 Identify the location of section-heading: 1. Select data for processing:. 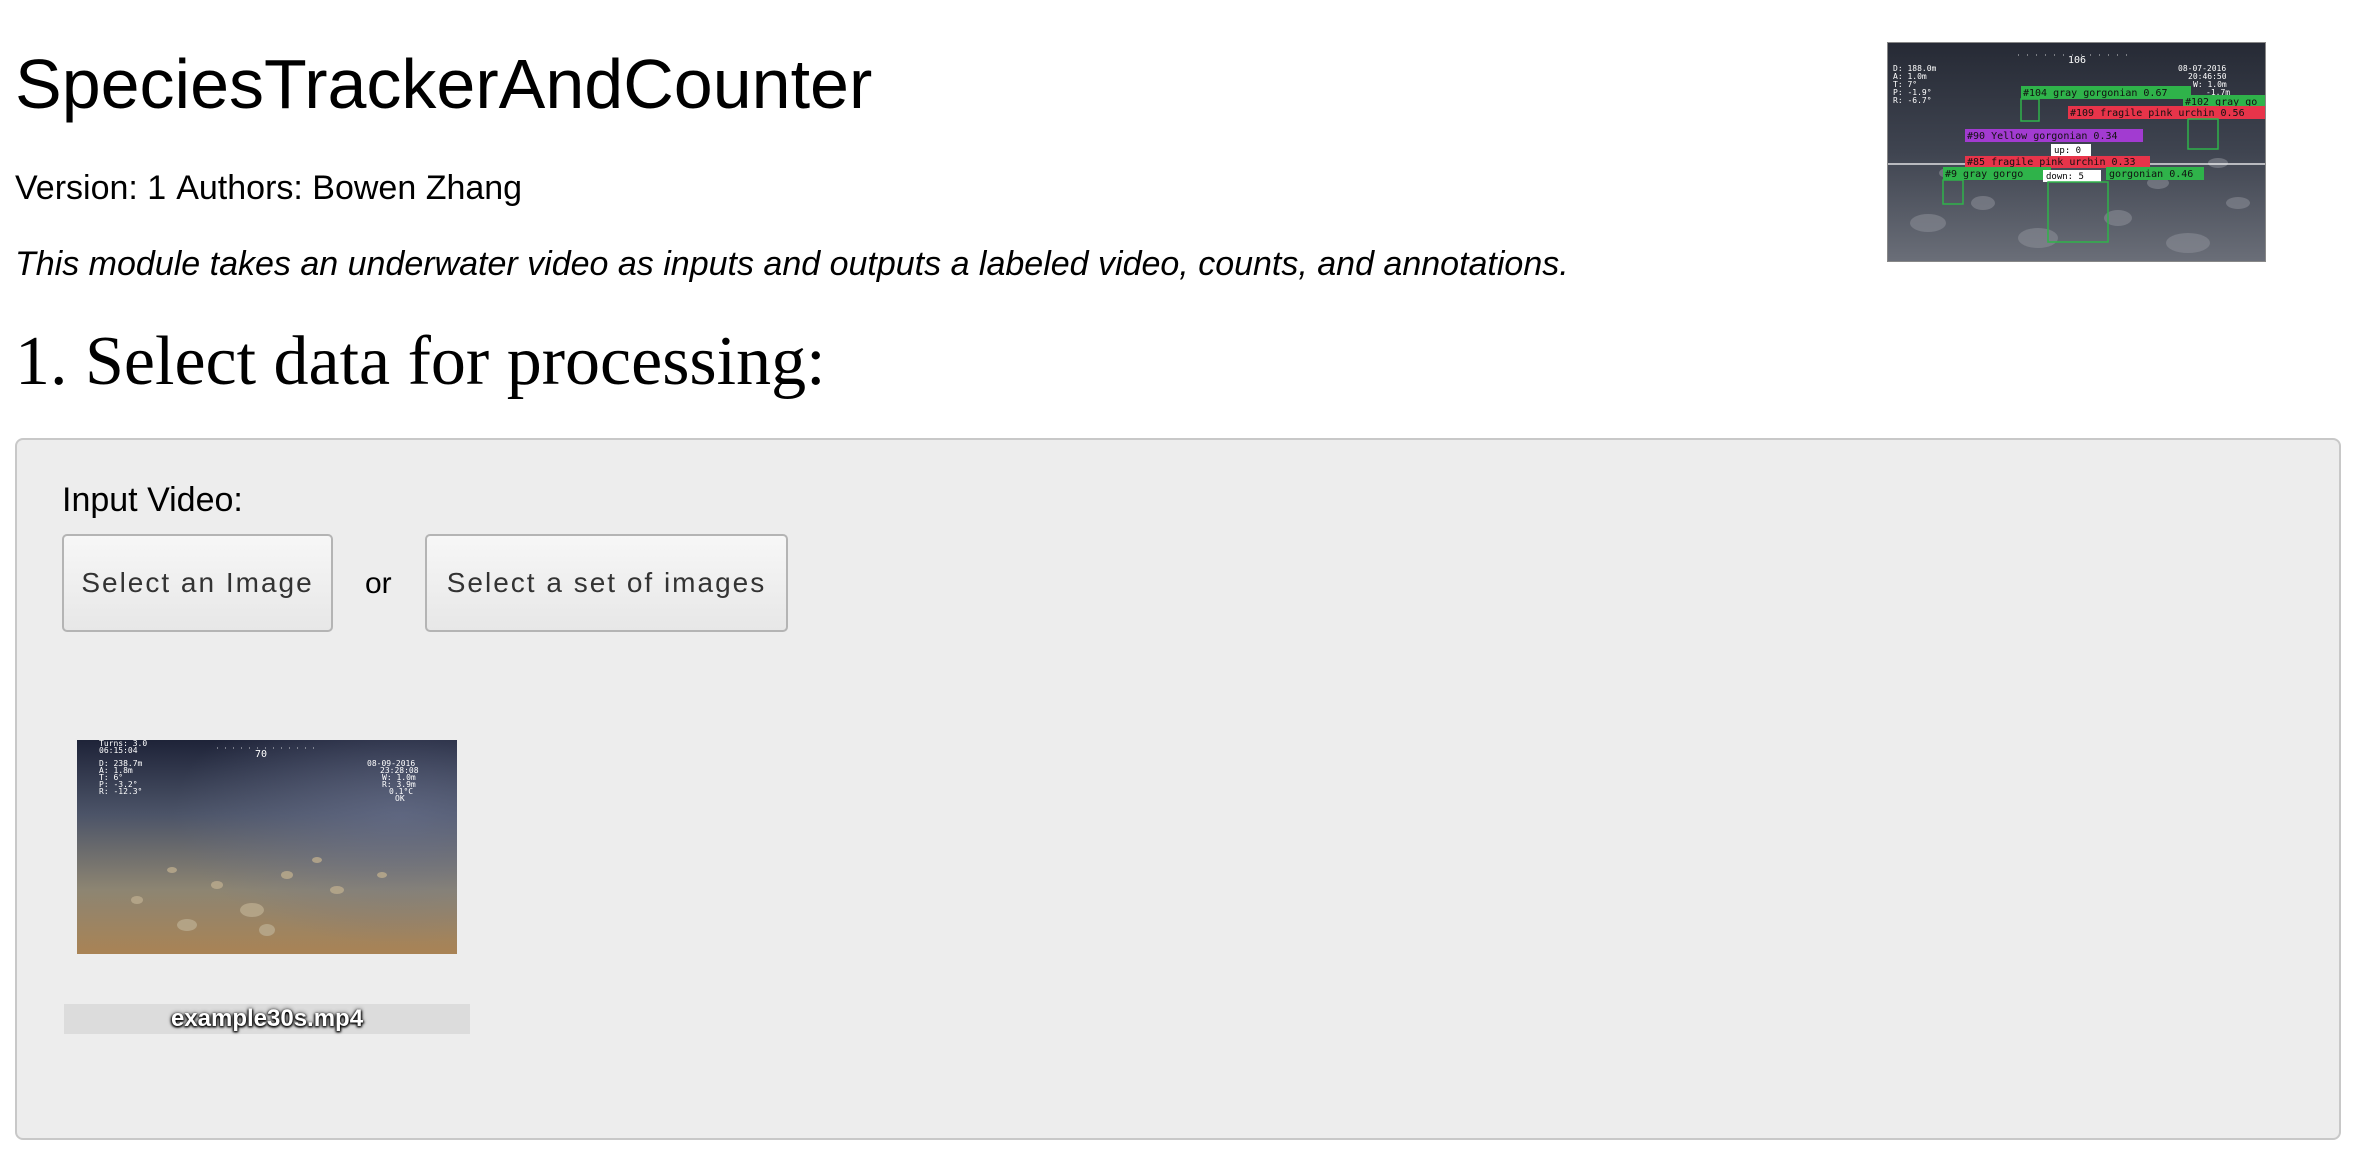
(420, 361).